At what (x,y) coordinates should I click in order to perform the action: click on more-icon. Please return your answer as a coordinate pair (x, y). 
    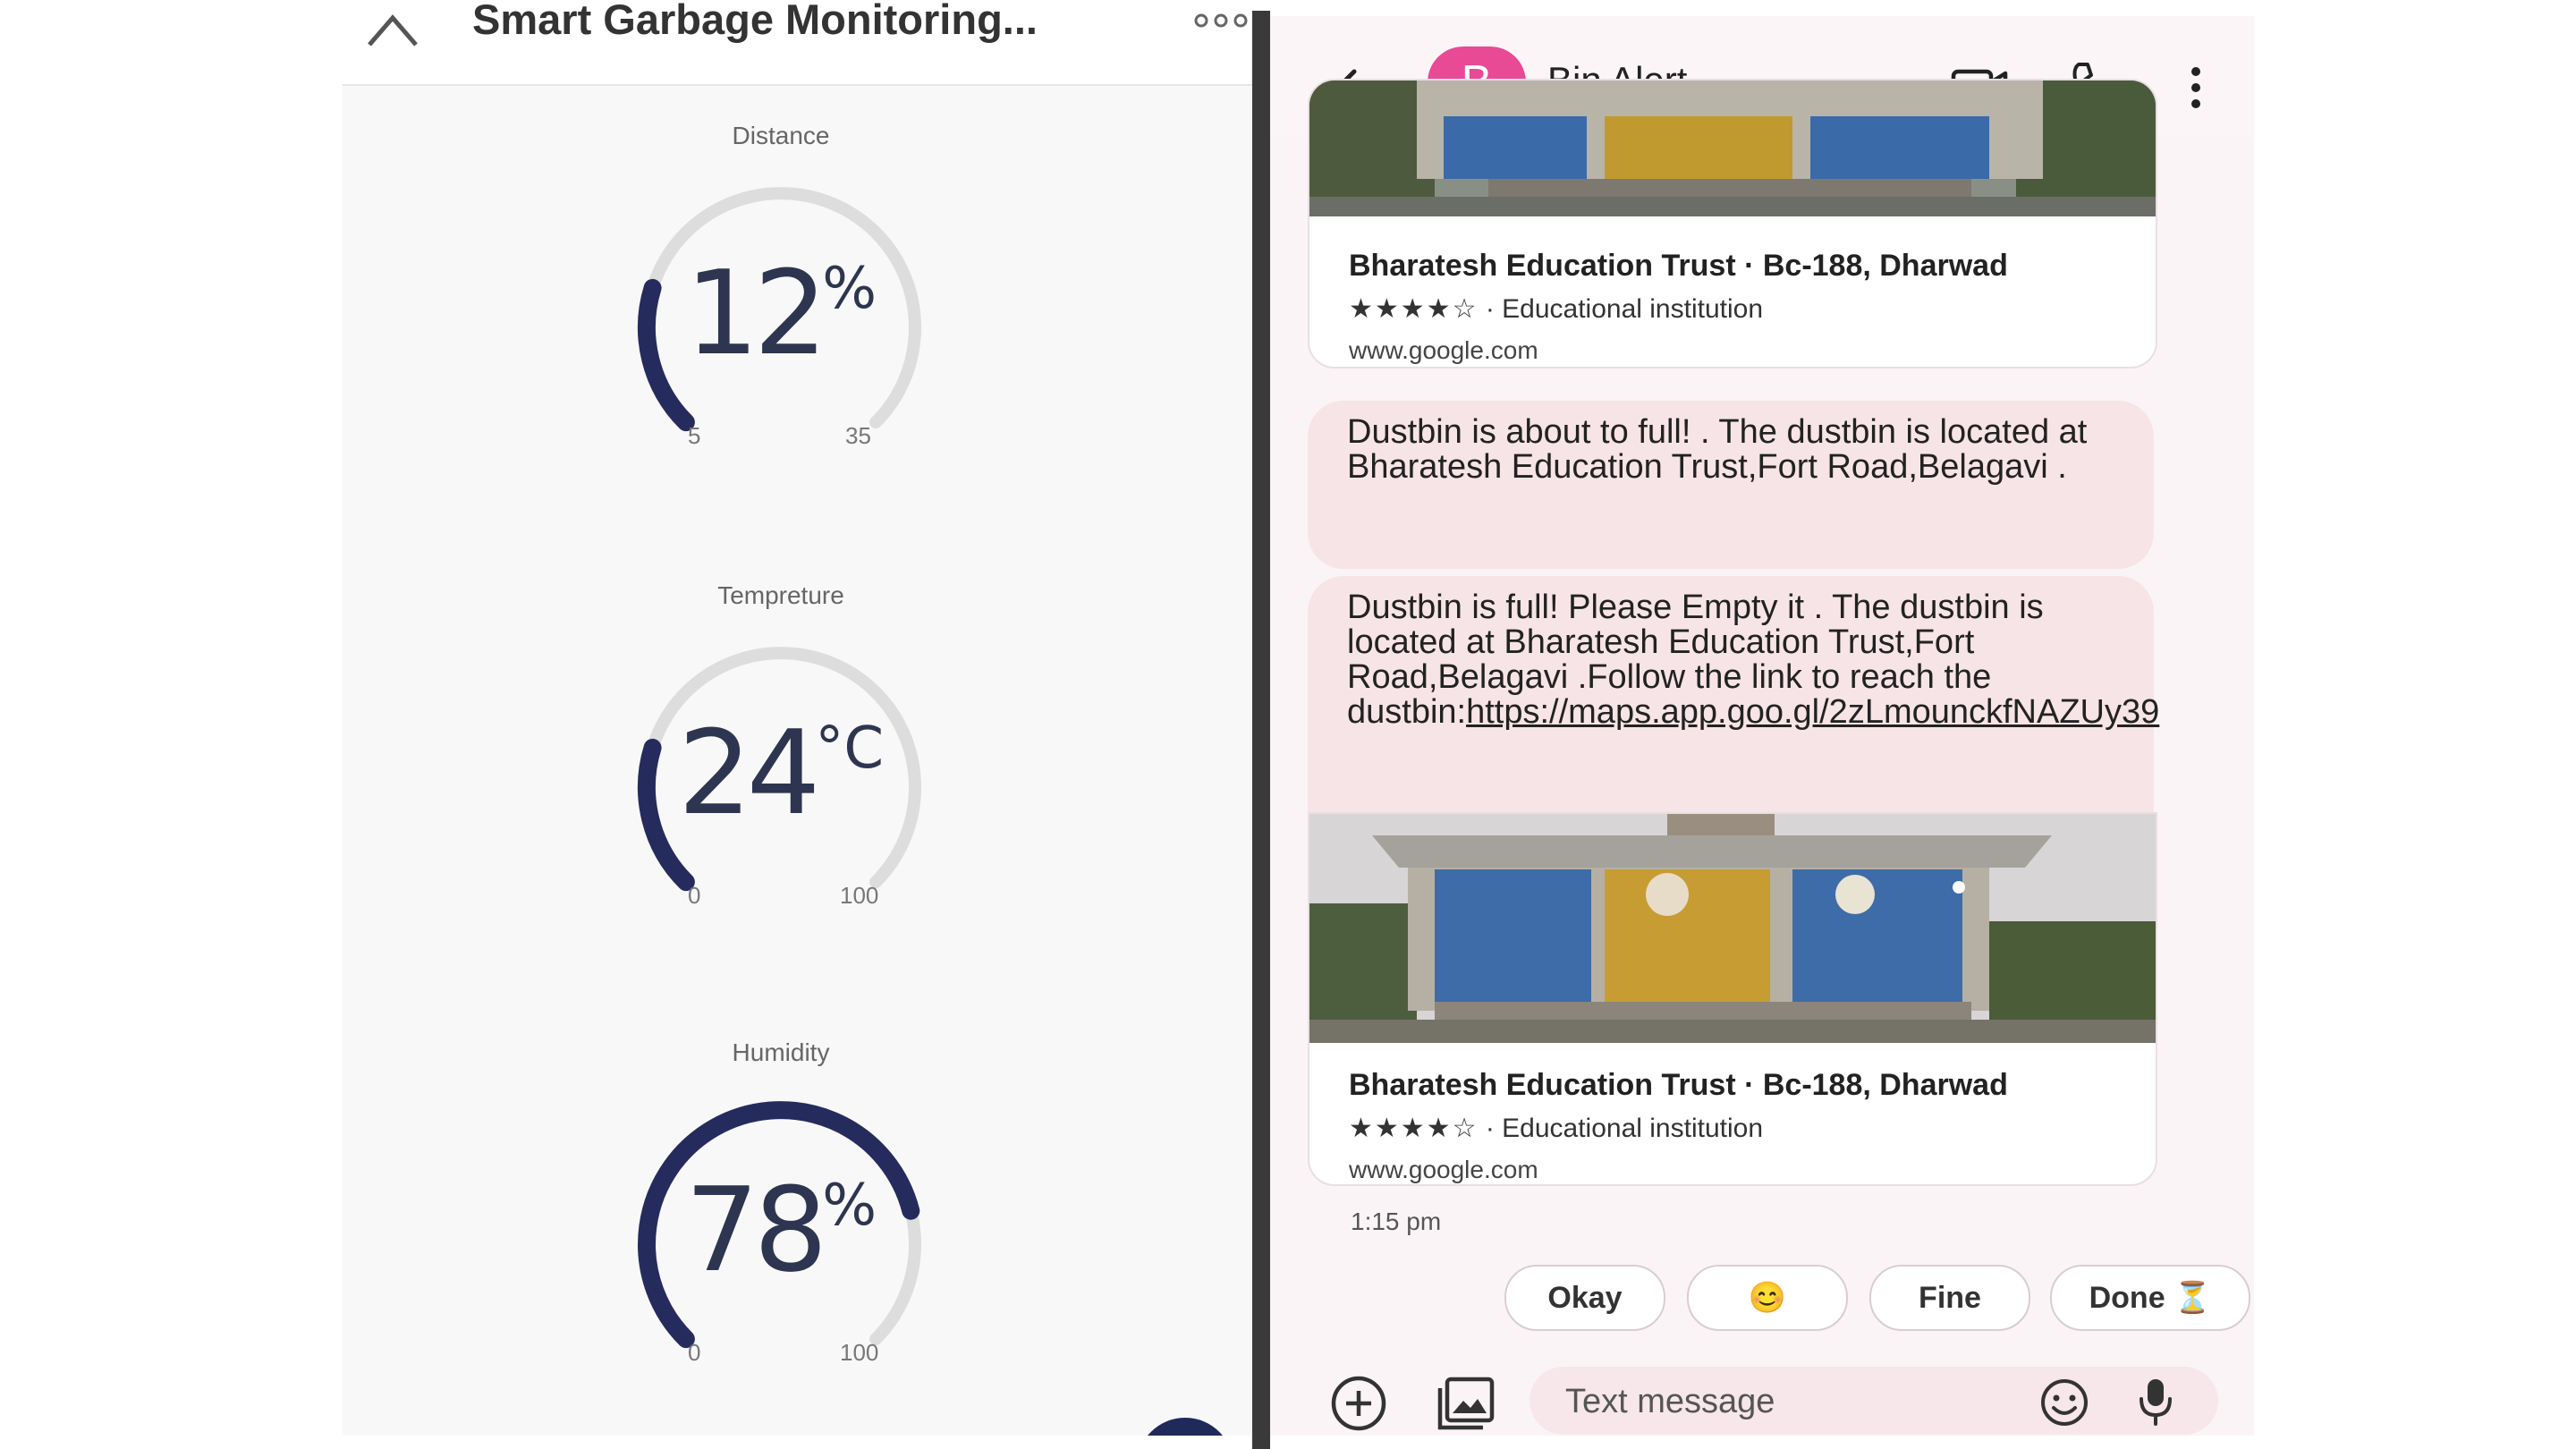
    Looking at the image, I should click on (1222, 20).